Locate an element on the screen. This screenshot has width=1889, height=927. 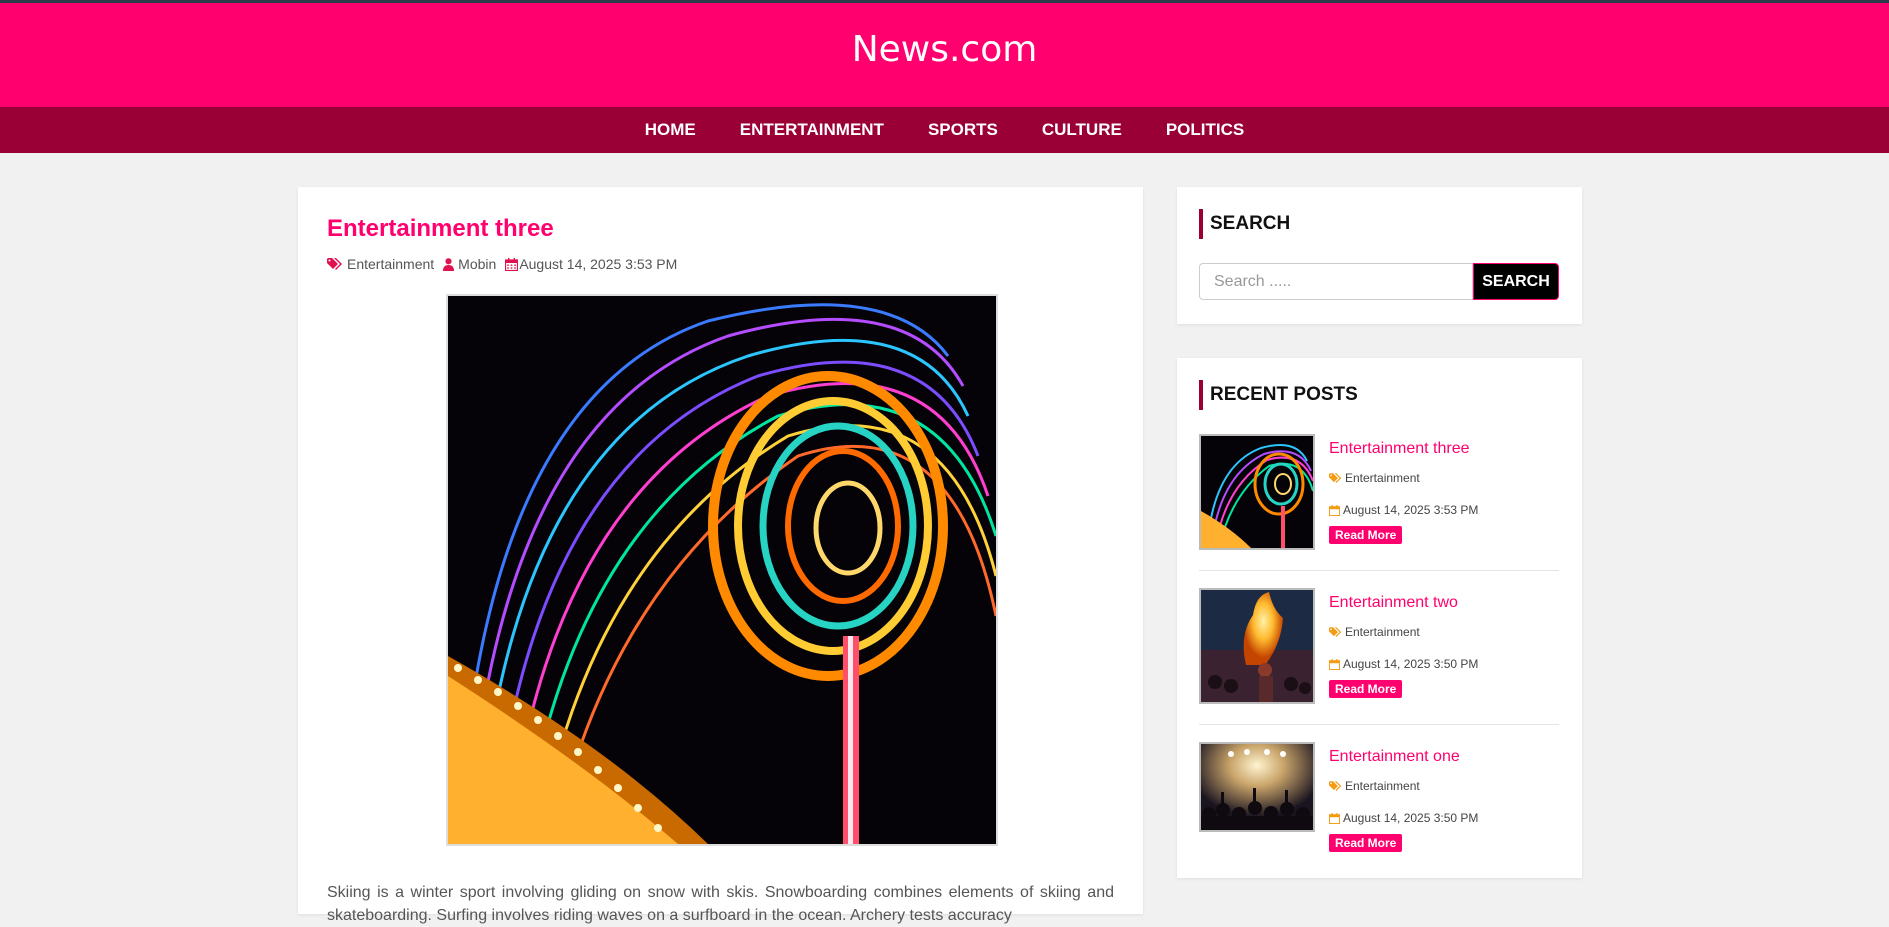
search-widget-title: SEARCH is located at coordinates (1244, 224).